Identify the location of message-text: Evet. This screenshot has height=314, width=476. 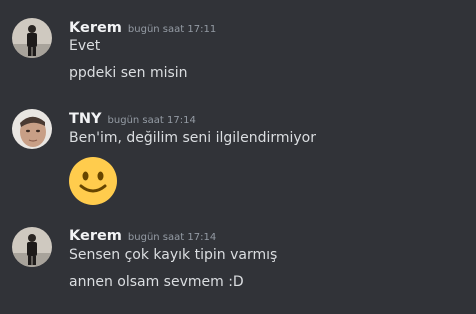
(85, 46).